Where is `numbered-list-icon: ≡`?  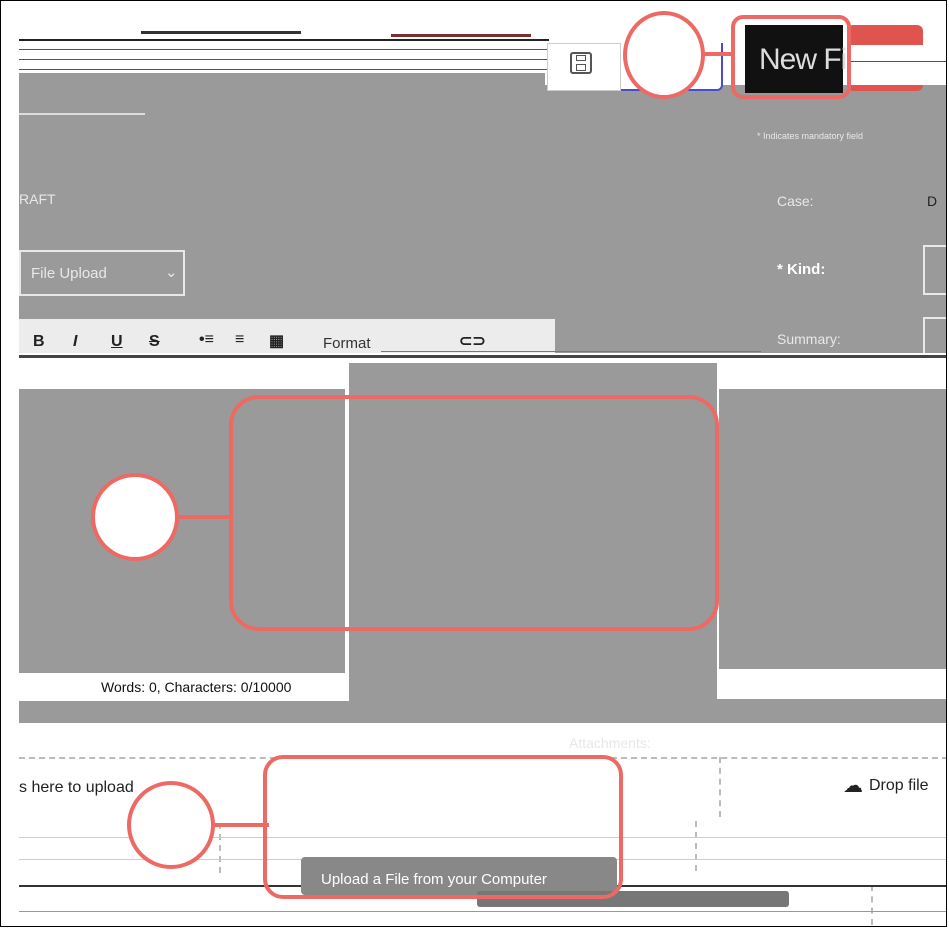
numbered-list-icon: ≡ is located at coordinates (239, 340).